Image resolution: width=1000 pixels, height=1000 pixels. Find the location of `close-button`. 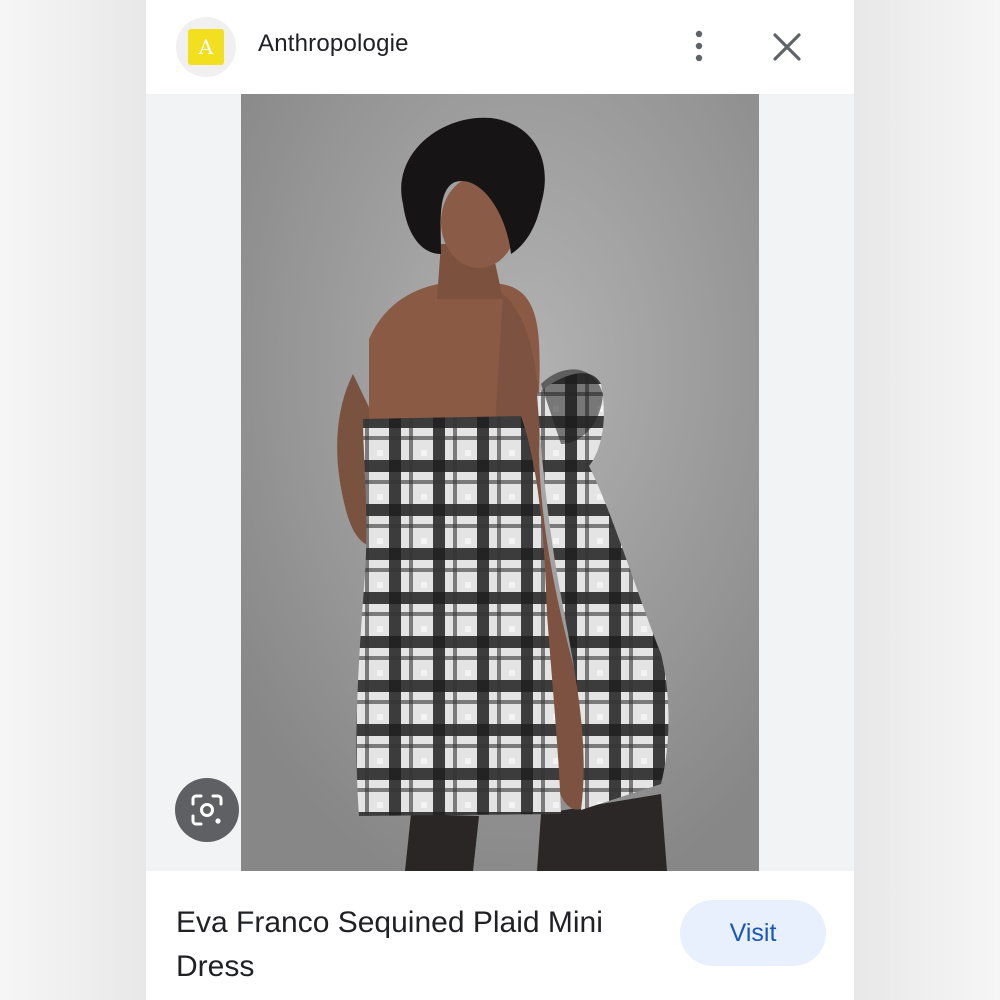

close-button is located at coordinates (787, 47).